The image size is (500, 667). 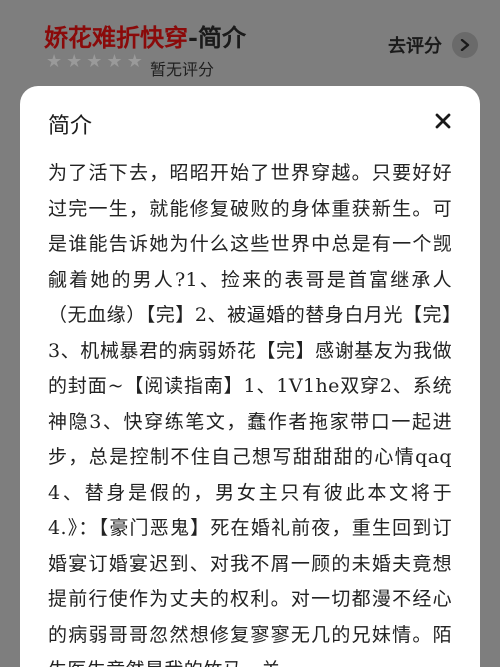 I want to click on rating-status: 暂无评分, so click(x=182, y=69).